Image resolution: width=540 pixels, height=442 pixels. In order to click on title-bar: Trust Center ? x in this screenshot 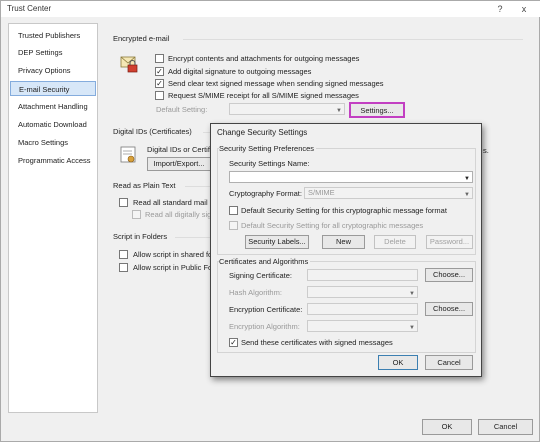, I will do `click(270, 9)`.